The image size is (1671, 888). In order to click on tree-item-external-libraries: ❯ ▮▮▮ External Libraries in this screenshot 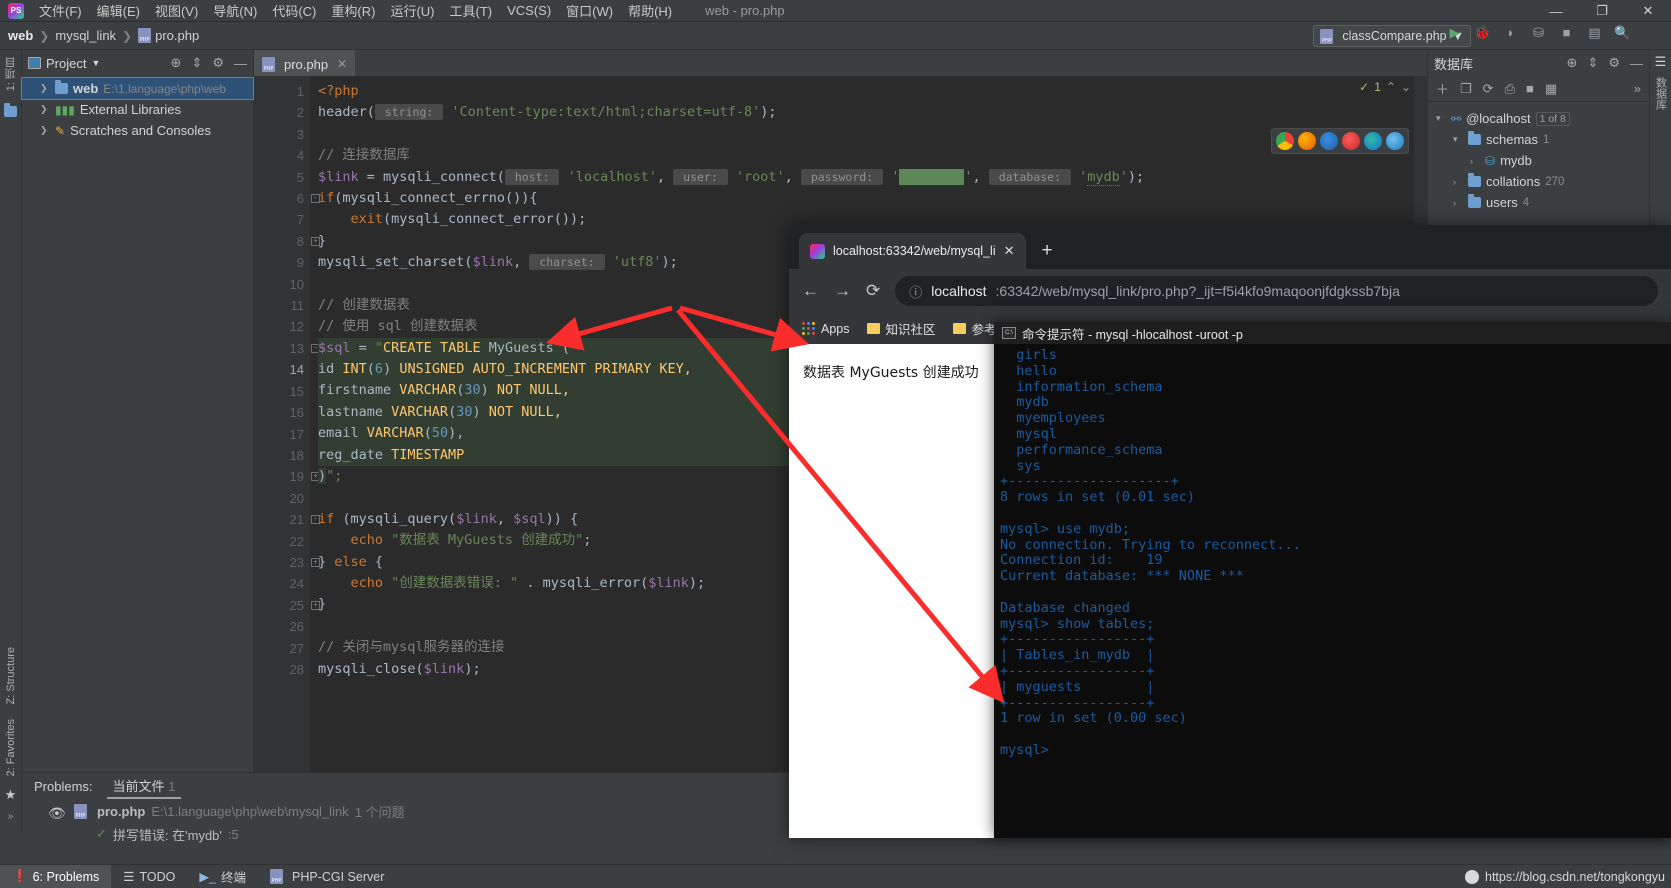, I will do `click(137, 109)`.